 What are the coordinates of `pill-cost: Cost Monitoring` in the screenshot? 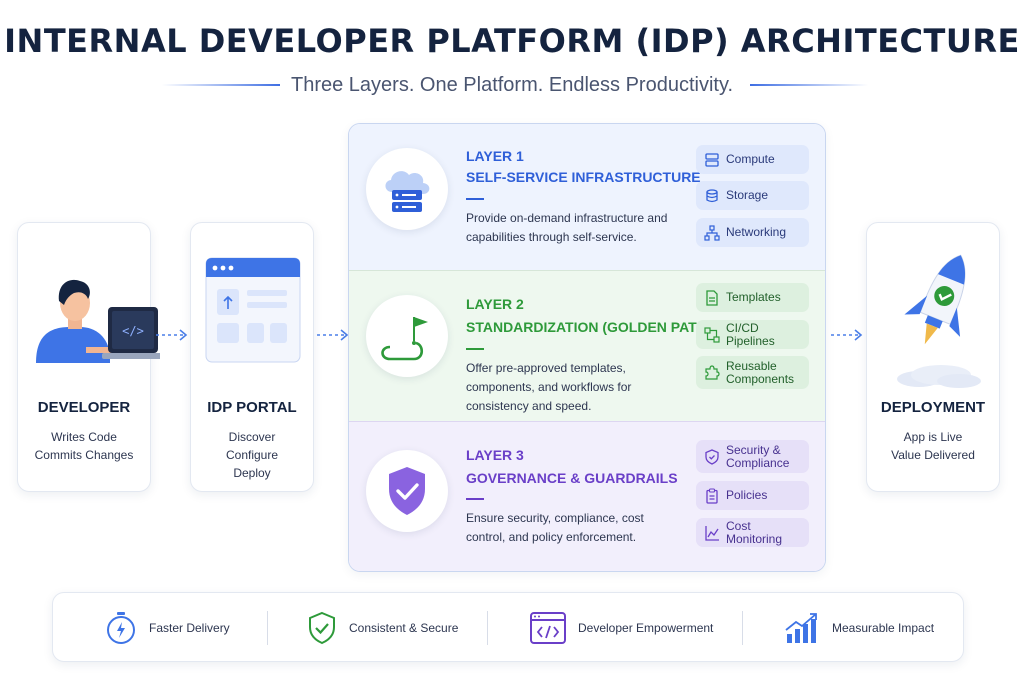 It's located at (752, 532).